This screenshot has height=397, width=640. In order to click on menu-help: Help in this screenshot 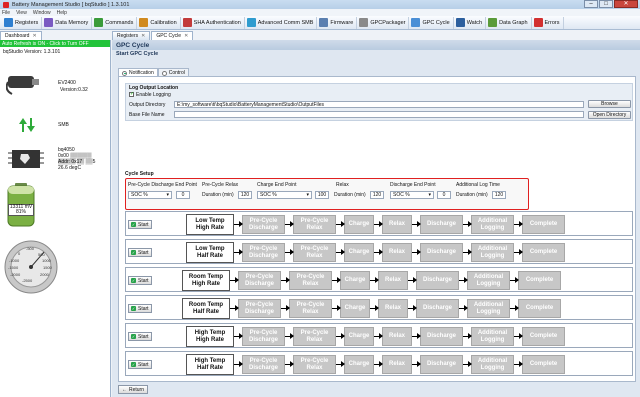, I will do `click(62, 13)`.